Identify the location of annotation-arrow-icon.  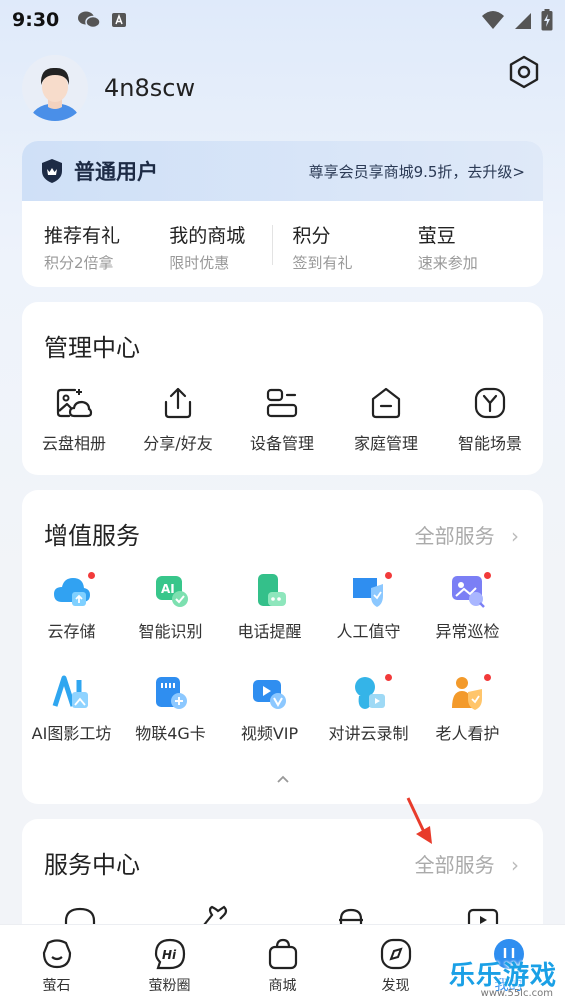
(419, 820).